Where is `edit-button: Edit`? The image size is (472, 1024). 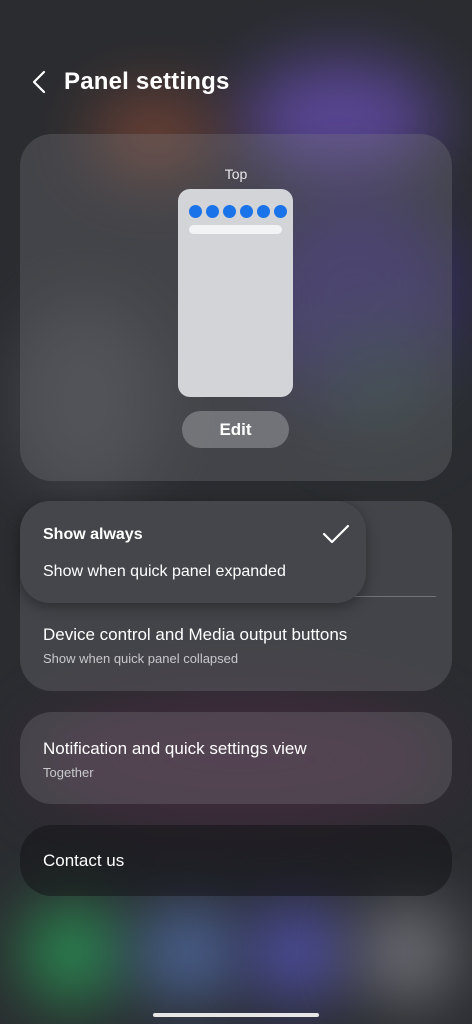 edit-button: Edit is located at coordinates (235, 429).